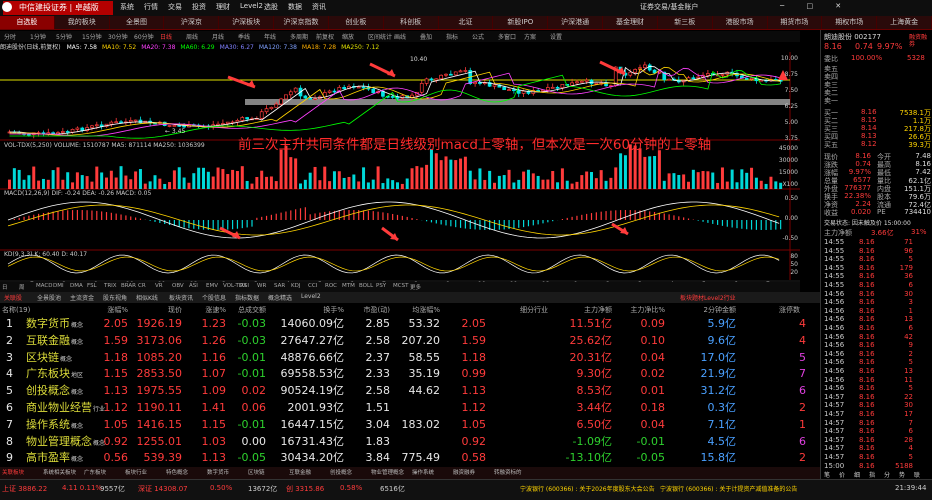 The width and height of the screenshot is (932, 500). I want to click on period-tab: 日线, so click(166, 36).